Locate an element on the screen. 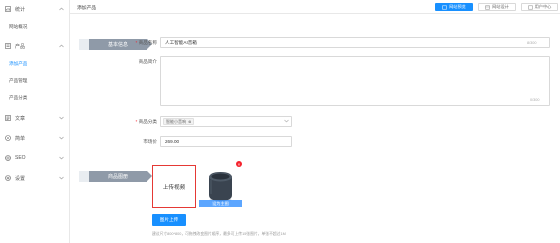 This screenshot has width=560, height=243. sidebar-group-label: 产品 is located at coordinates (20, 46).